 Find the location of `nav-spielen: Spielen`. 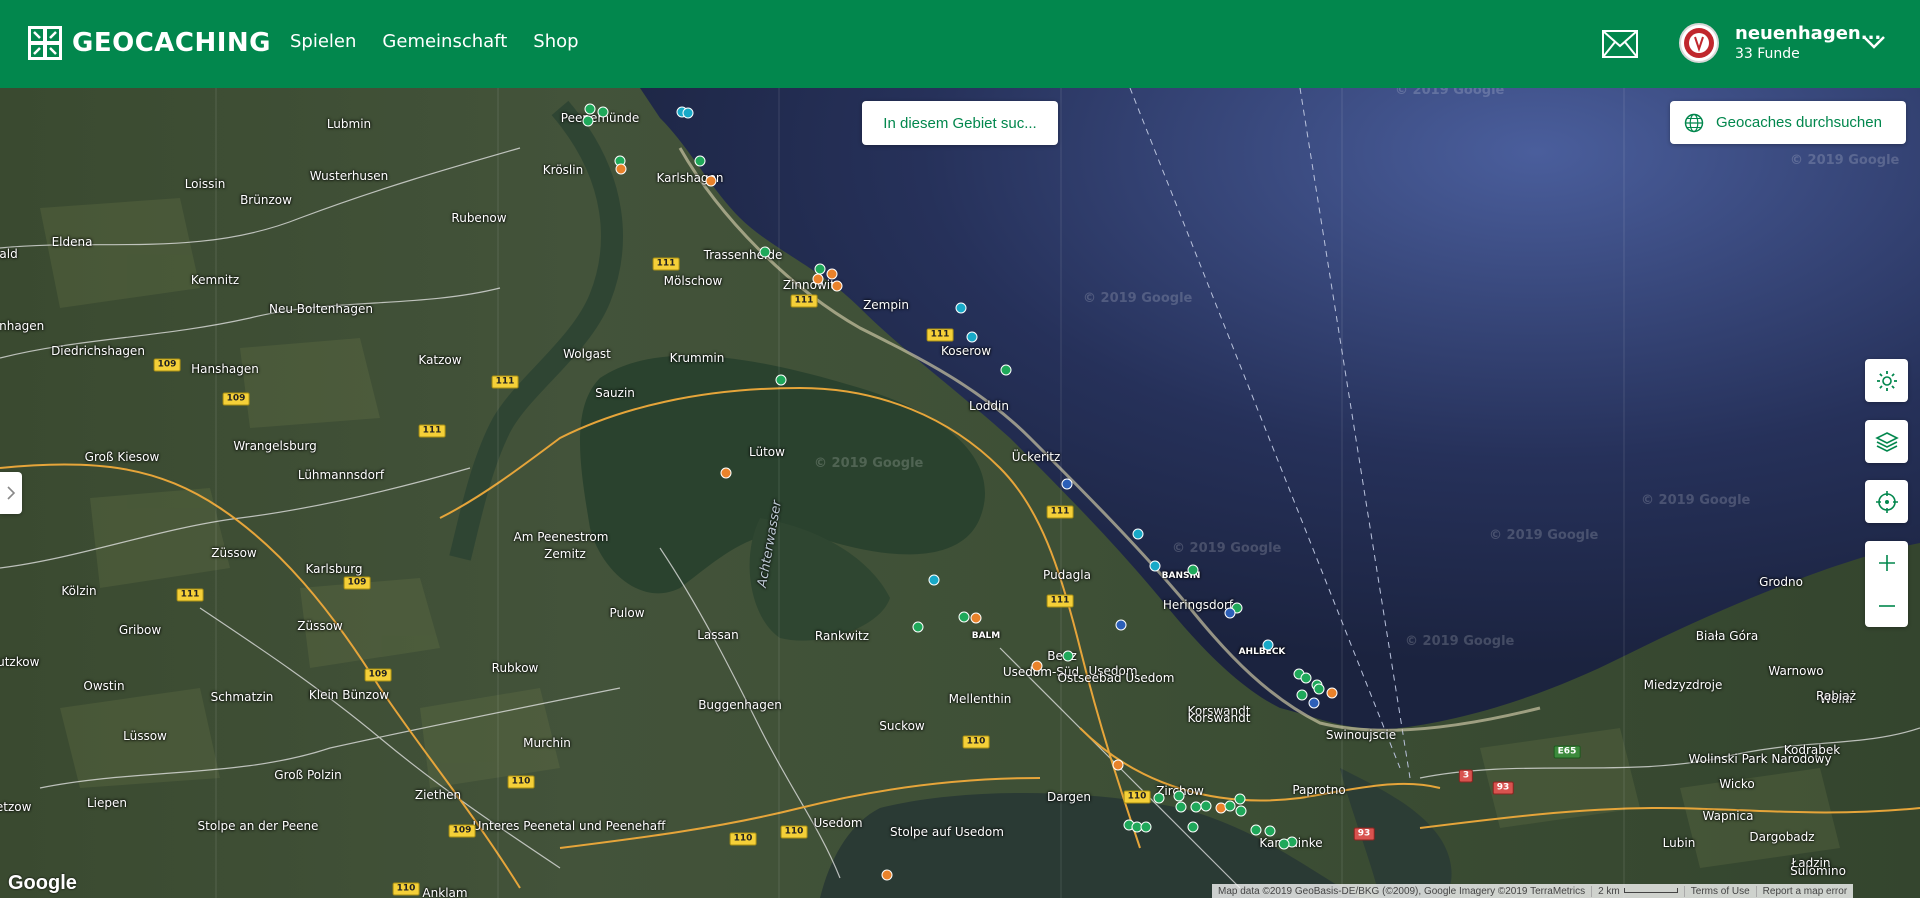

nav-spielen: Spielen is located at coordinates (323, 41).